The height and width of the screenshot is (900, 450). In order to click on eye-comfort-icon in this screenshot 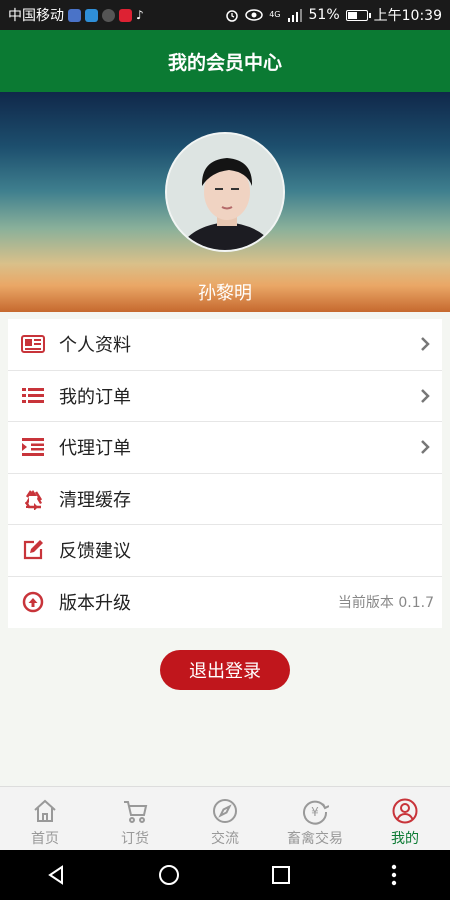, I will do `click(254, 15)`.